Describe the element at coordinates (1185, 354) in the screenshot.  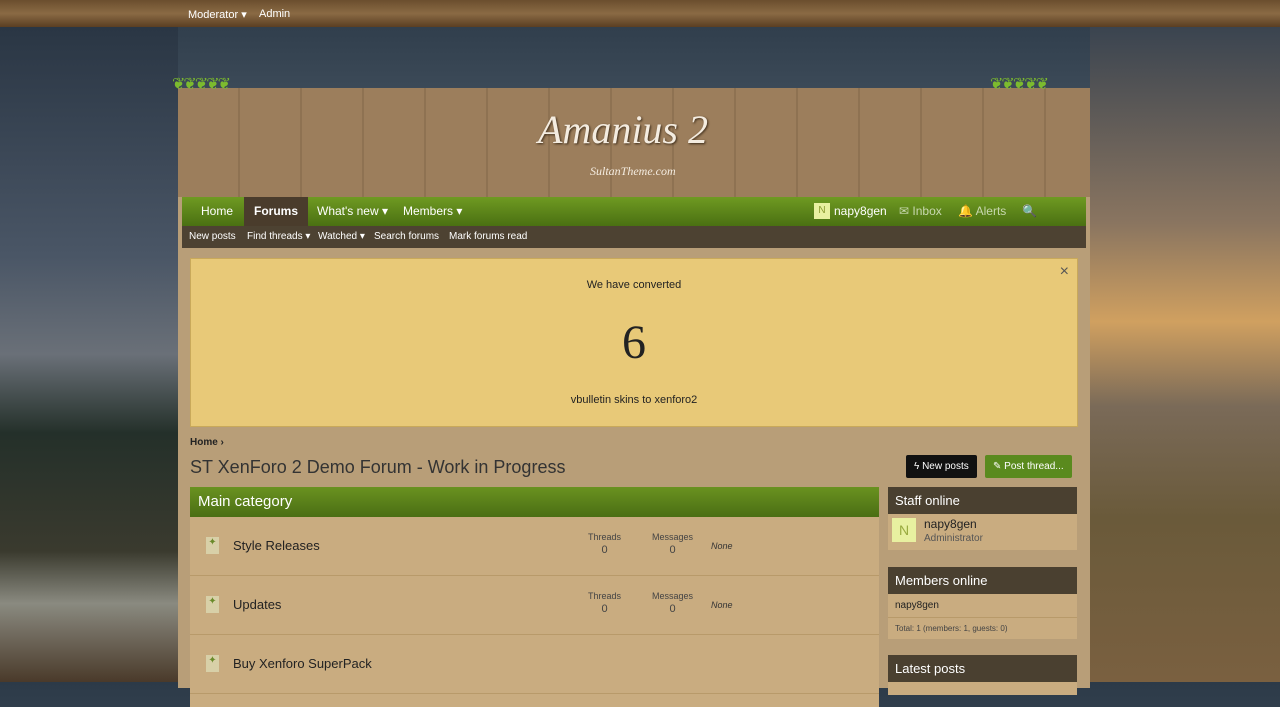
I see `background-right` at that location.